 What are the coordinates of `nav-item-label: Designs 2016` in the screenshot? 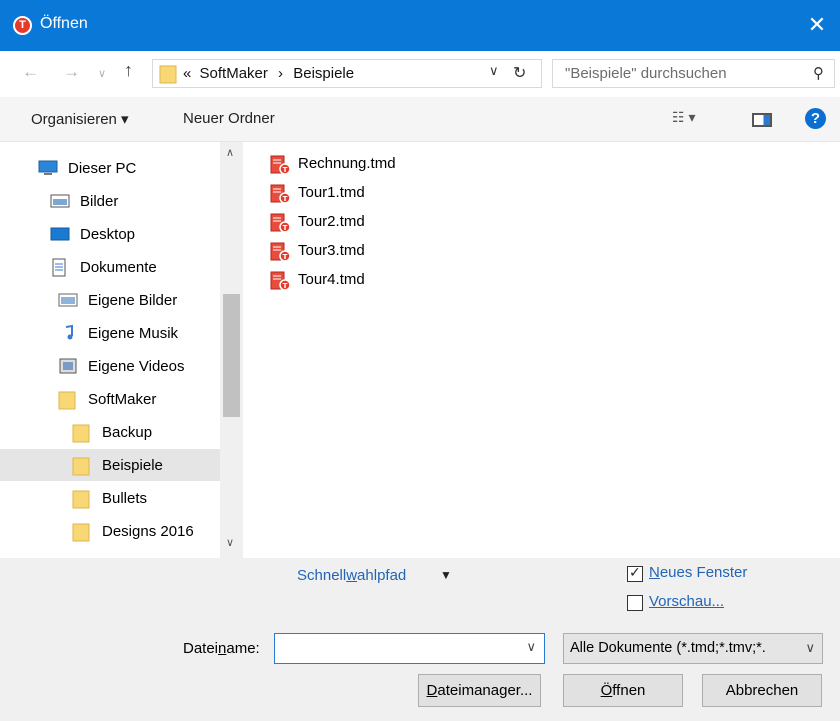 It's located at (148, 531).